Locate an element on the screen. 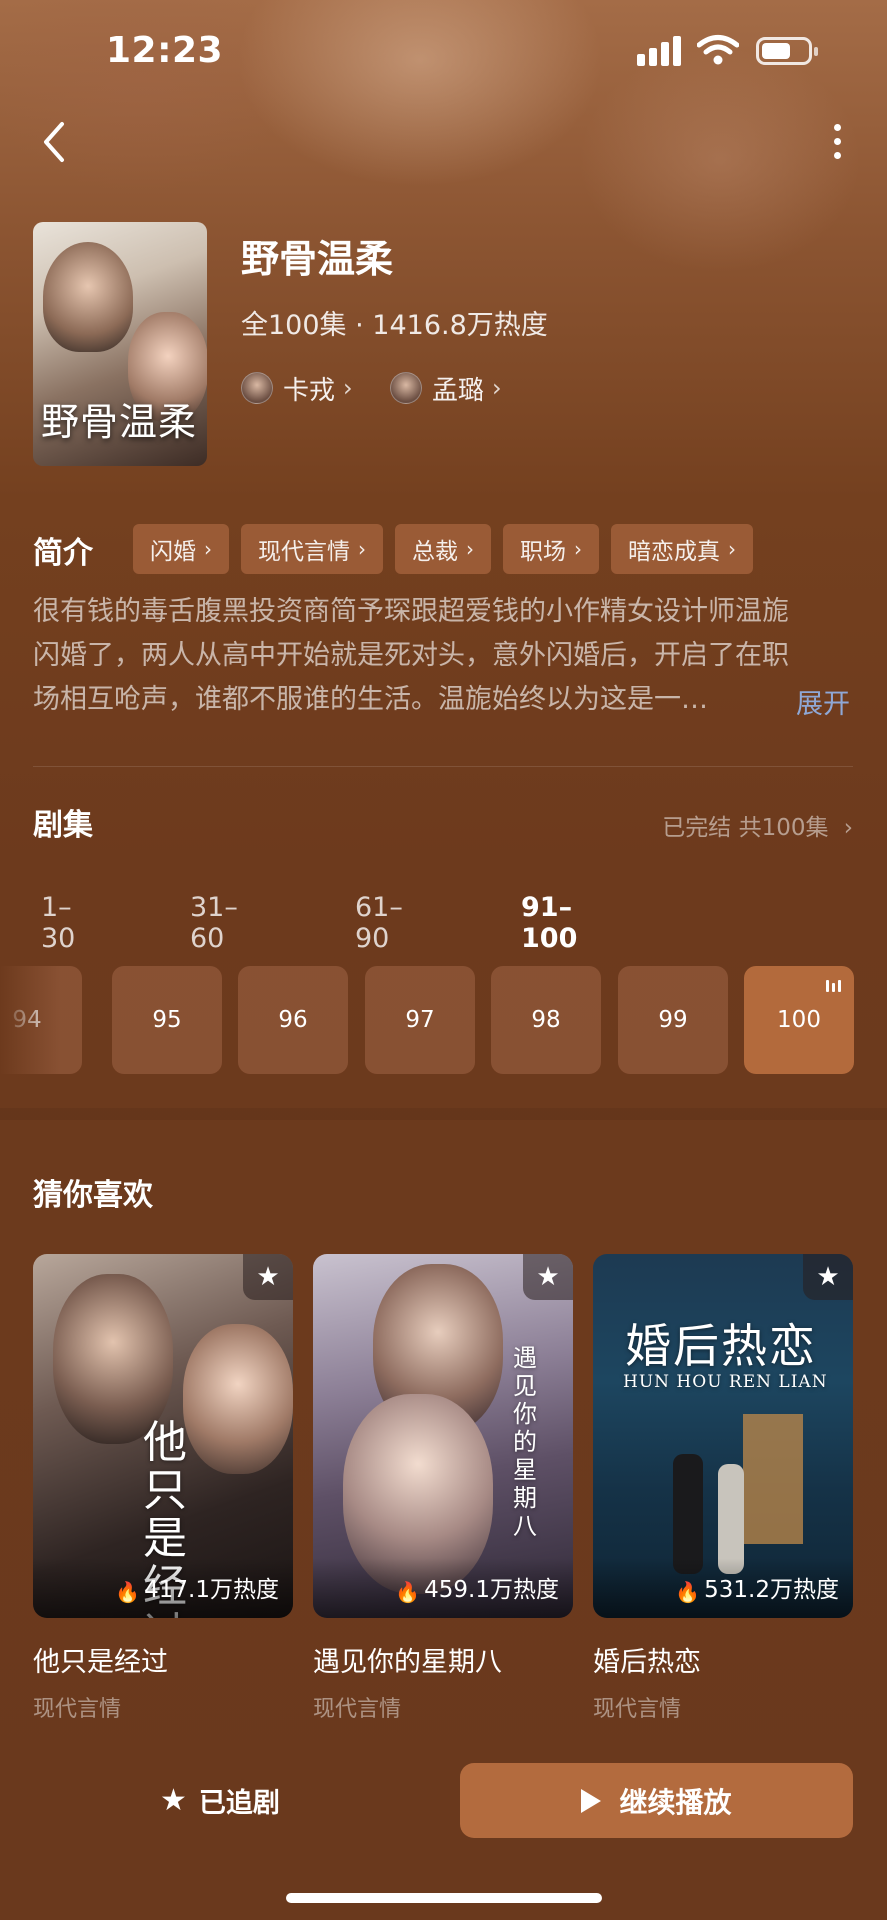  recommendation-card: 他只是经过 ★ 🔥417.1万热度 他只是经过 现代言情 is located at coordinates (163, 1488).